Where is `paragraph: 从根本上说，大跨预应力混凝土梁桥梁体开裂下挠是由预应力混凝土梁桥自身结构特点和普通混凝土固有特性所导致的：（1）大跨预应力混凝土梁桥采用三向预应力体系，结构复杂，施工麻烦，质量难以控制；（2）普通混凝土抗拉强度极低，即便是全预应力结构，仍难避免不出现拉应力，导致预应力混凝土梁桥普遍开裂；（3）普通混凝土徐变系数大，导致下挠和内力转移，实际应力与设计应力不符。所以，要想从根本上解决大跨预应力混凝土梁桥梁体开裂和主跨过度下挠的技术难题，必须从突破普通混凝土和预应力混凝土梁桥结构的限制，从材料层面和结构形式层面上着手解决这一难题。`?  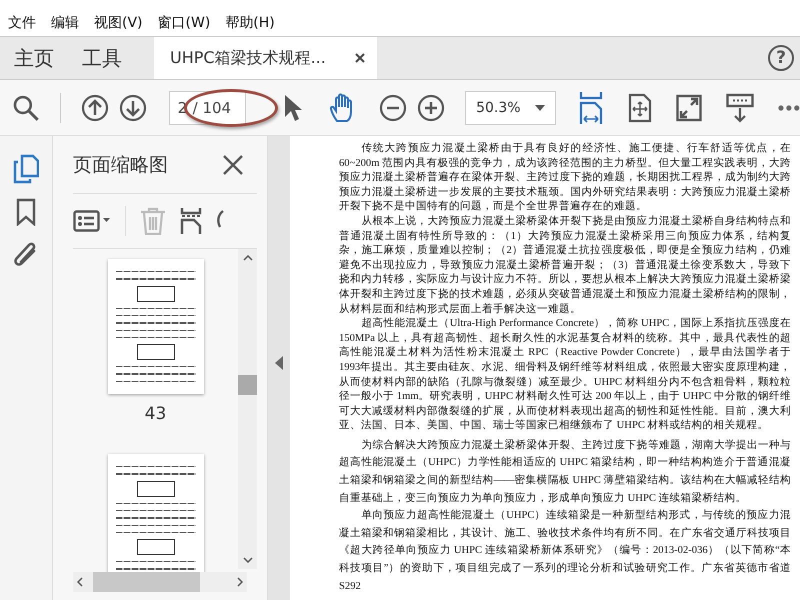
paragraph: 从根本上说，大跨预应力混凝土梁桥梁体开裂下挠是由预应力混凝土梁桥自身结构特点和普通混凝土固有特性所导致的：（1）大跨预应力混凝土梁桥采用三向预应力体系，结构复杂，施工麻烦，质量难以控制；（2）普通混凝土抗拉强度极低，即便是全预应力结构，仍难避免不出现拉应力，导致预应力混凝土梁桥普遍开裂；（3）普通混凝土徐变系数大，导致下挠和内力转移，实际应力与设计应力不符。所以，要想从根本上解决大跨预应力混凝土梁桥梁体开裂和主跨过度下挠的技术难题，必须从突破普通混凝土和预应力混凝土梁桥结构的限制，从材料层面和结构形式层面上着手解决这一难题。 is located at coordinates (565, 265).